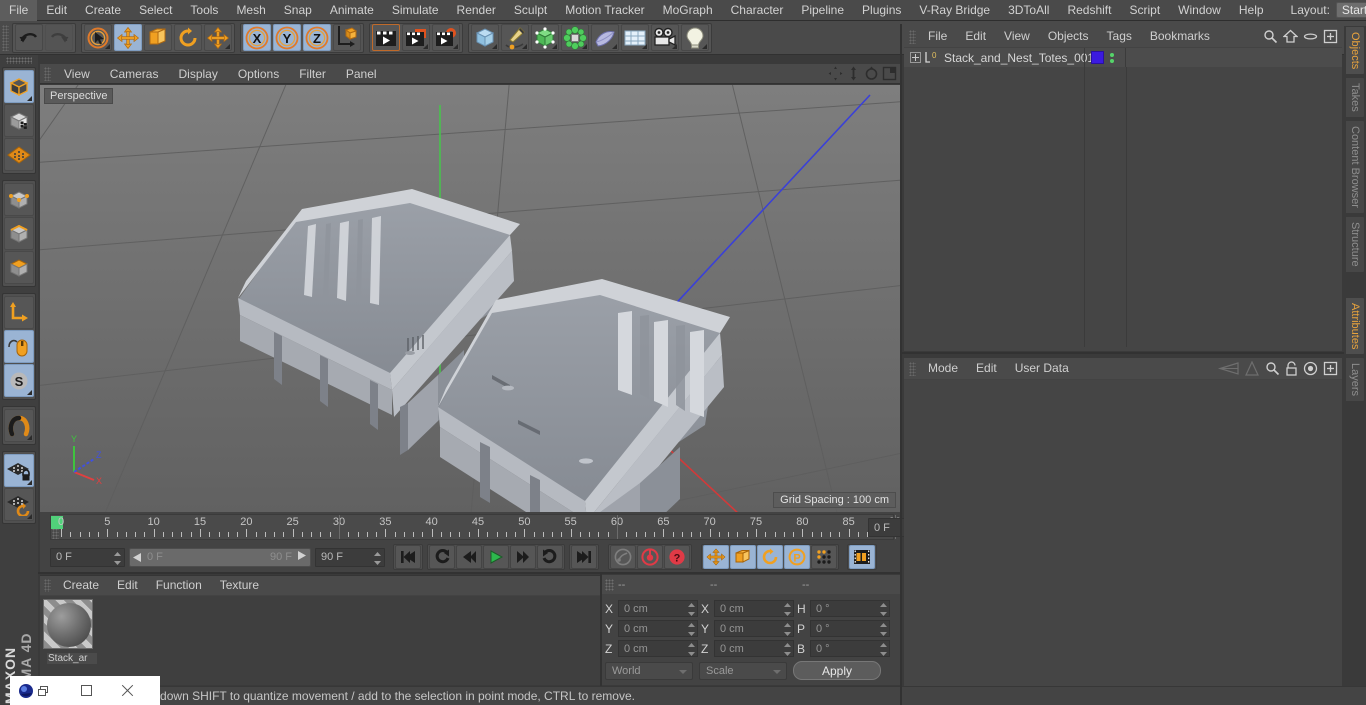  I want to click on home-icon, so click(1290, 38).